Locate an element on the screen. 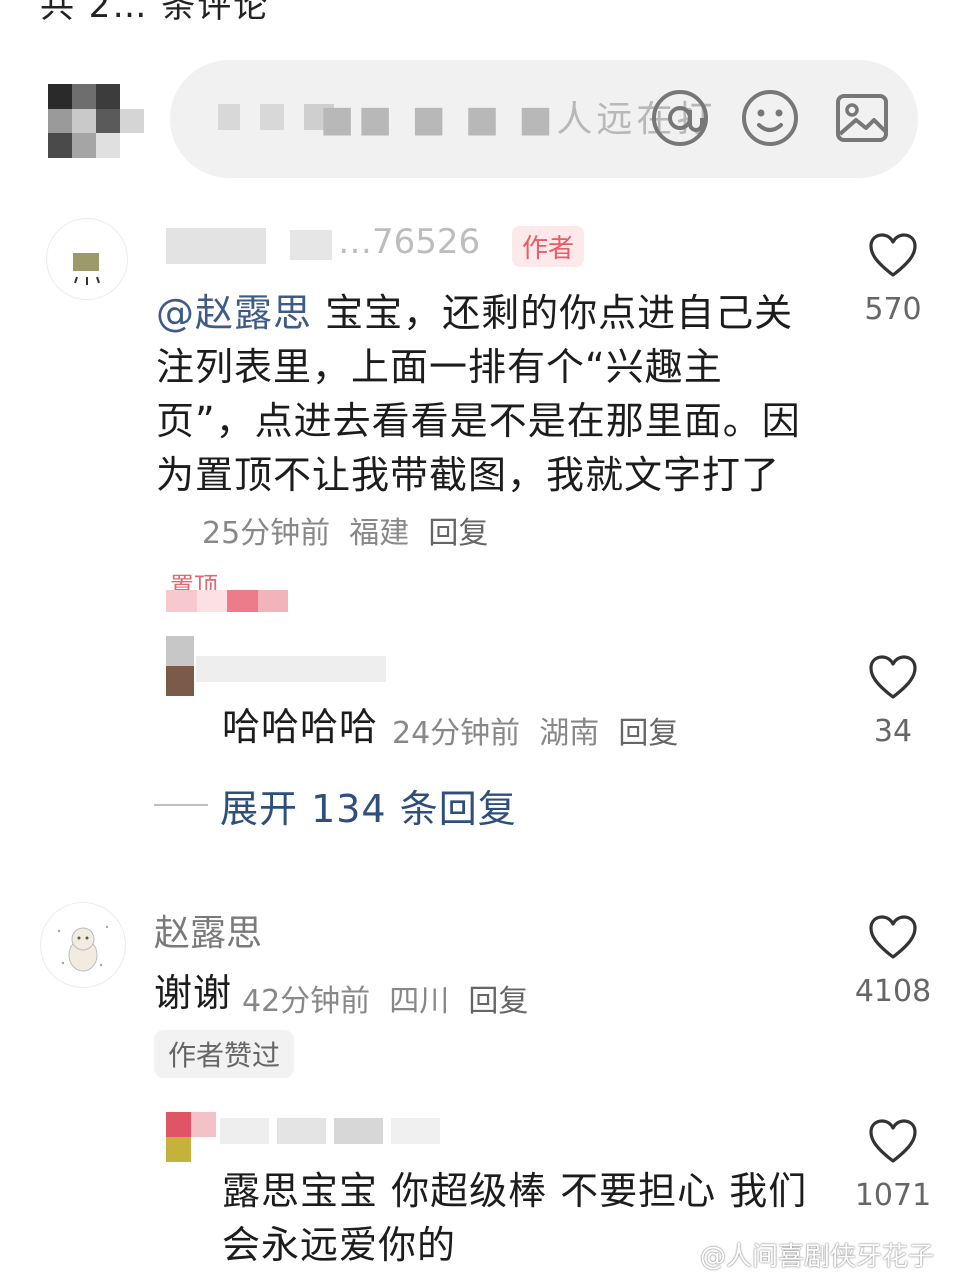 This screenshot has width=960, height=1280. image-icon is located at coordinates (862, 118).